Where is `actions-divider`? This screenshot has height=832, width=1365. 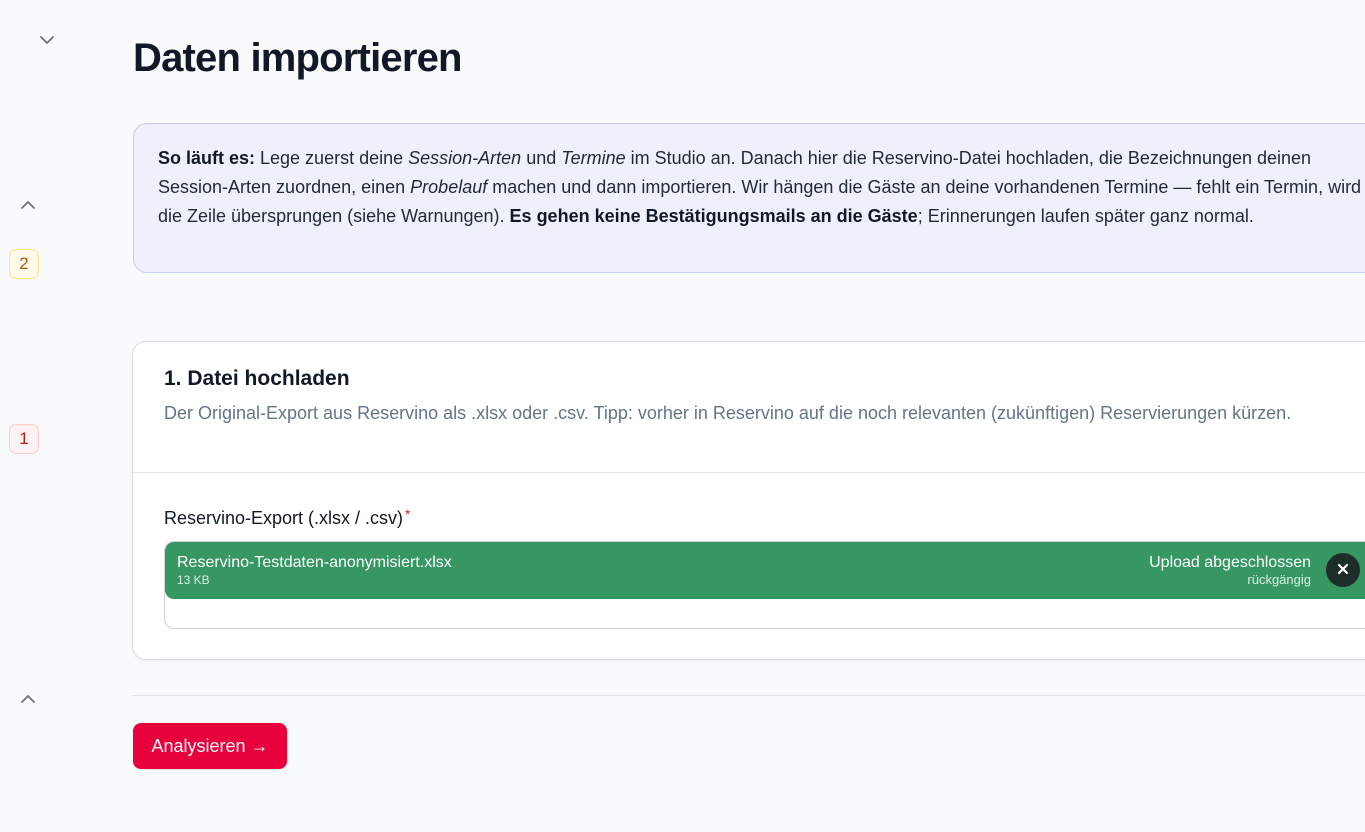
actions-divider is located at coordinates (748, 695).